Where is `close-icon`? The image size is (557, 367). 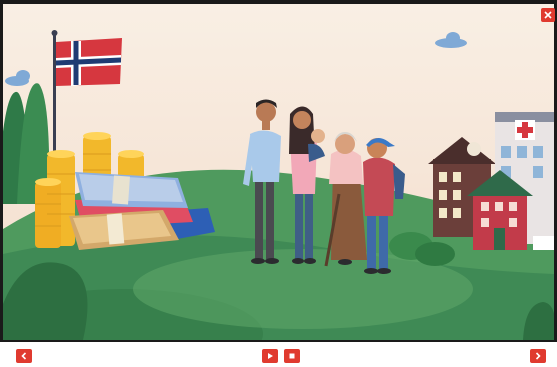 close-icon is located at coordinates (548, 15).